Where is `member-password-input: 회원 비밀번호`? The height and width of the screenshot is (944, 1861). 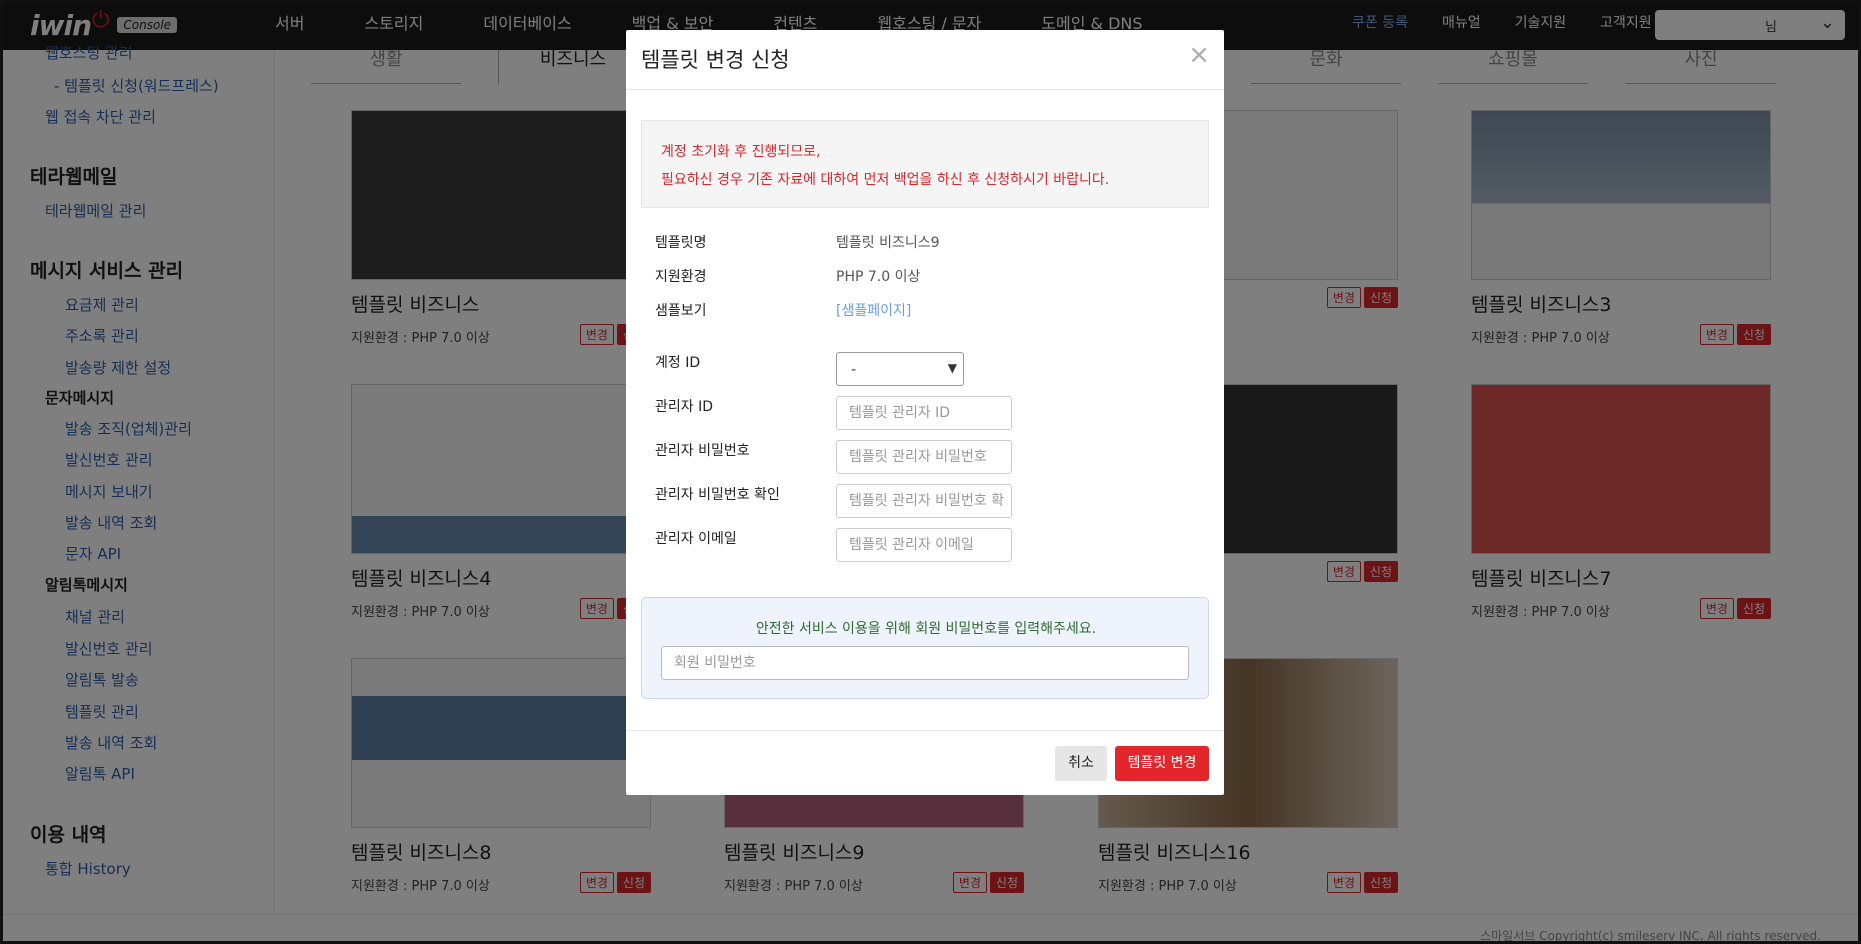
member-password-input: 회원 비밀번호 is located at coordinates (925, 663).